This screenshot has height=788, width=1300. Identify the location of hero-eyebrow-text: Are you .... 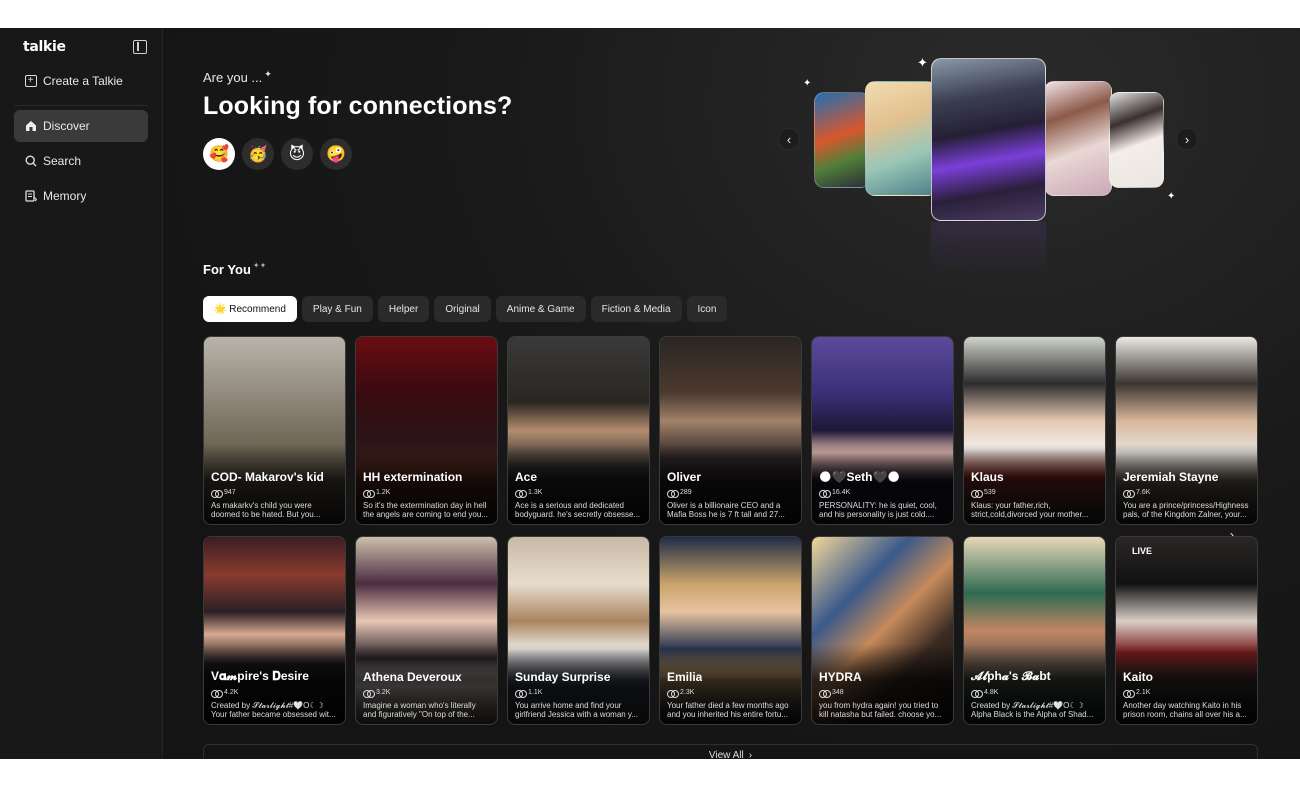
(233, 77).